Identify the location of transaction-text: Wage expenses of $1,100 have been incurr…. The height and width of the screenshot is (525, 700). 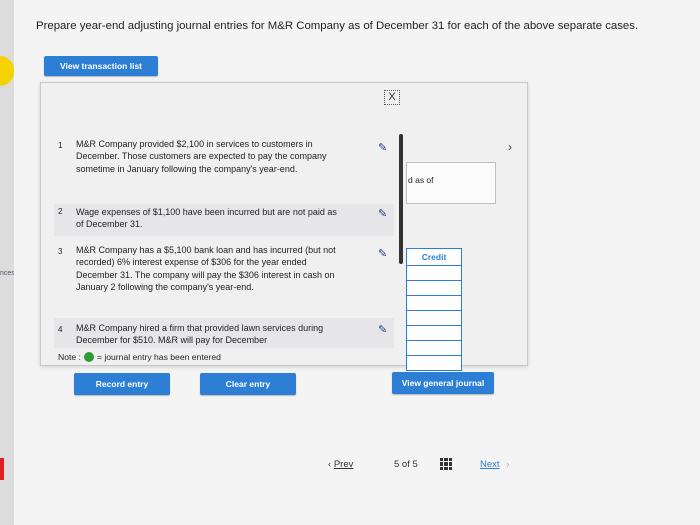
(206, 218).